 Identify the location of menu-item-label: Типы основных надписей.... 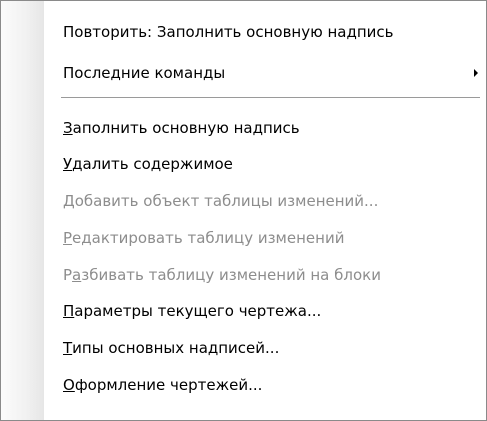
(171, 348).